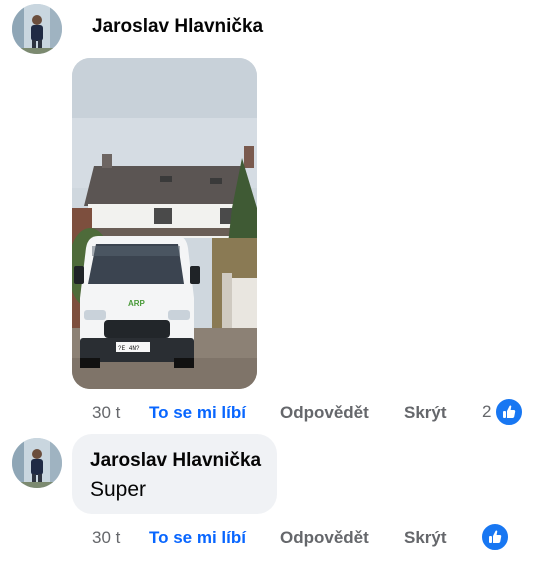 Image resolution: width=540 pixels, height=561 pixels. Describe the element at coordinates (129, 348) in the screenshot. I see `svg-text: ?E 4N?` at that location.